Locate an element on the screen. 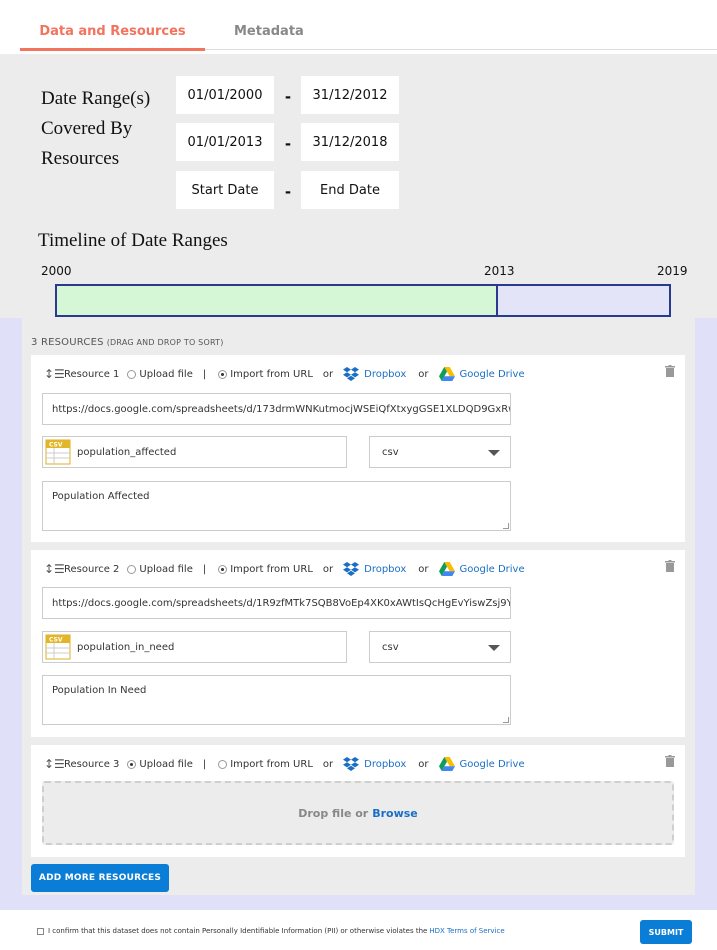 The height and width of the screenshot is (950, 717). timeline-title: Timeline of Date Ranges is located at coordinates (133, 240).